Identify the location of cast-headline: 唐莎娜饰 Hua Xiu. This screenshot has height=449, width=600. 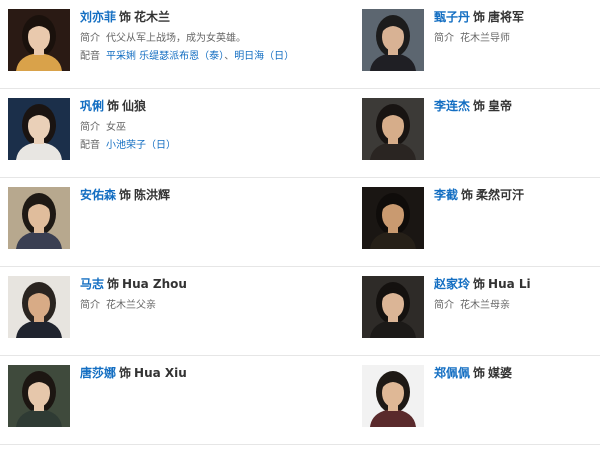
(190, 373).